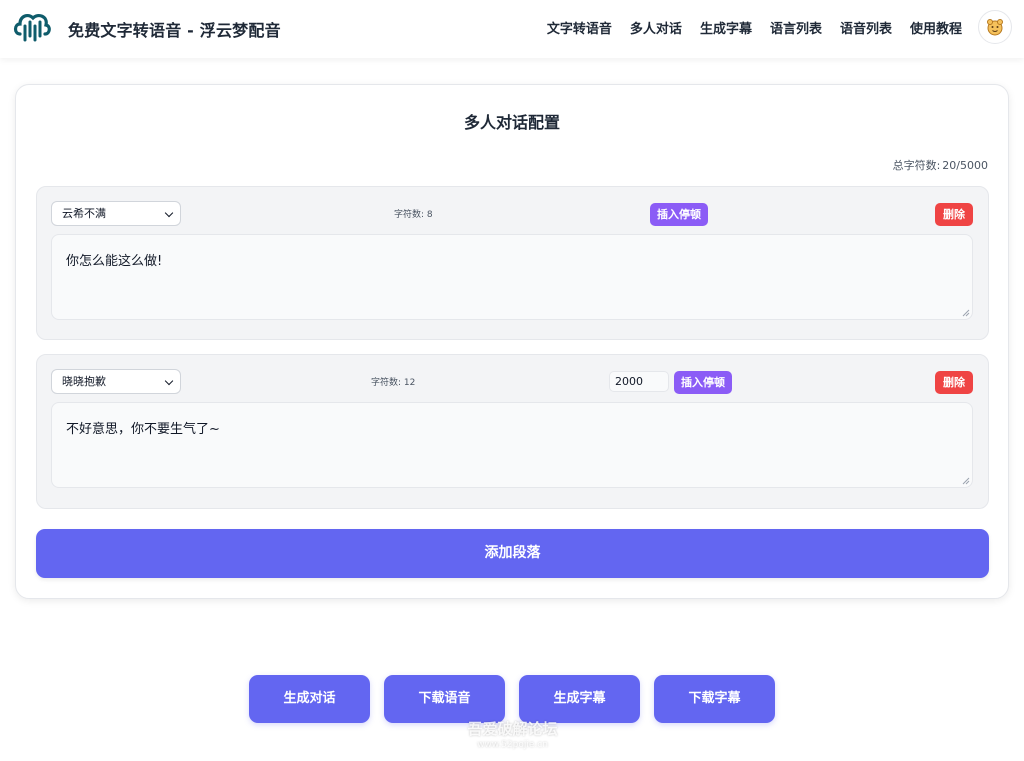 The width and height of the screenshot is (1024, 761). What do you see at coordinates (656, 27) in the screenshot?
I see `nav-multi-dialogue: 多人对话` at bounding box center [656, 27].